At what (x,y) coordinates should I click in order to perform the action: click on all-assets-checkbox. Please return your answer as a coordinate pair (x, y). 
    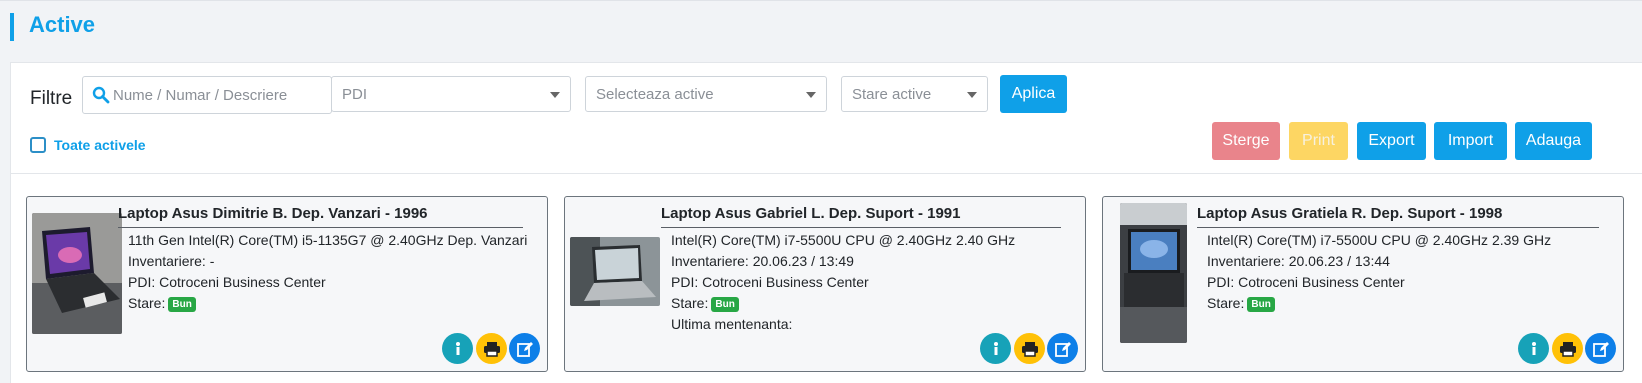
    Looking at the image, I should click on (38, 145).